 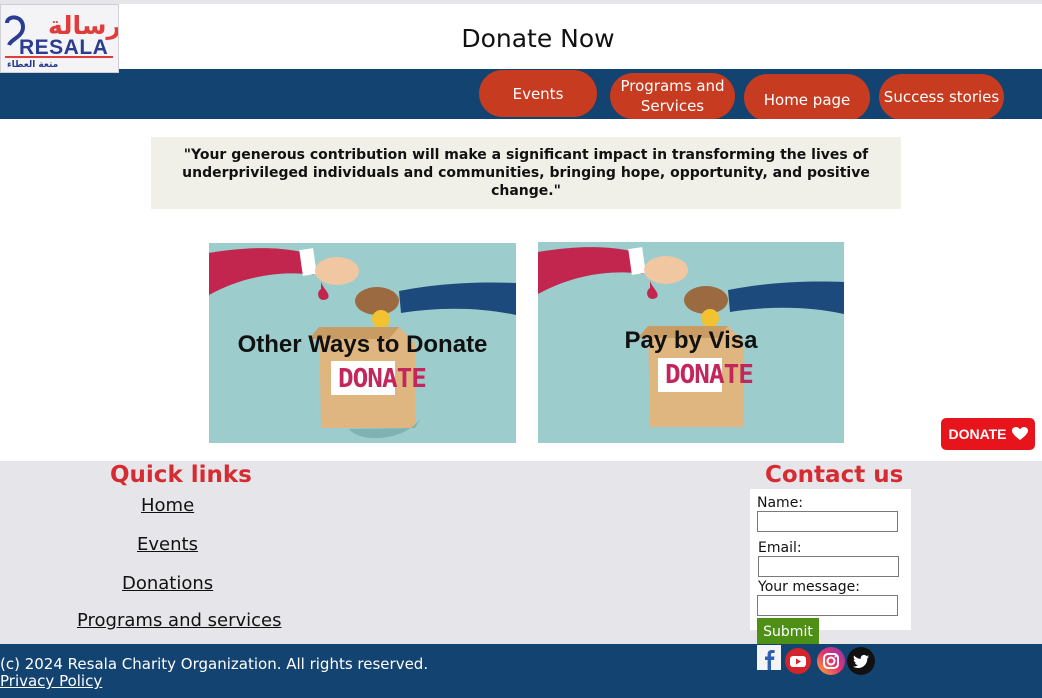 What do you see at coordinates (977, 434) in the screenshot?
I see `floating-donate-label: DONATE` at bounding box center [977, 434].